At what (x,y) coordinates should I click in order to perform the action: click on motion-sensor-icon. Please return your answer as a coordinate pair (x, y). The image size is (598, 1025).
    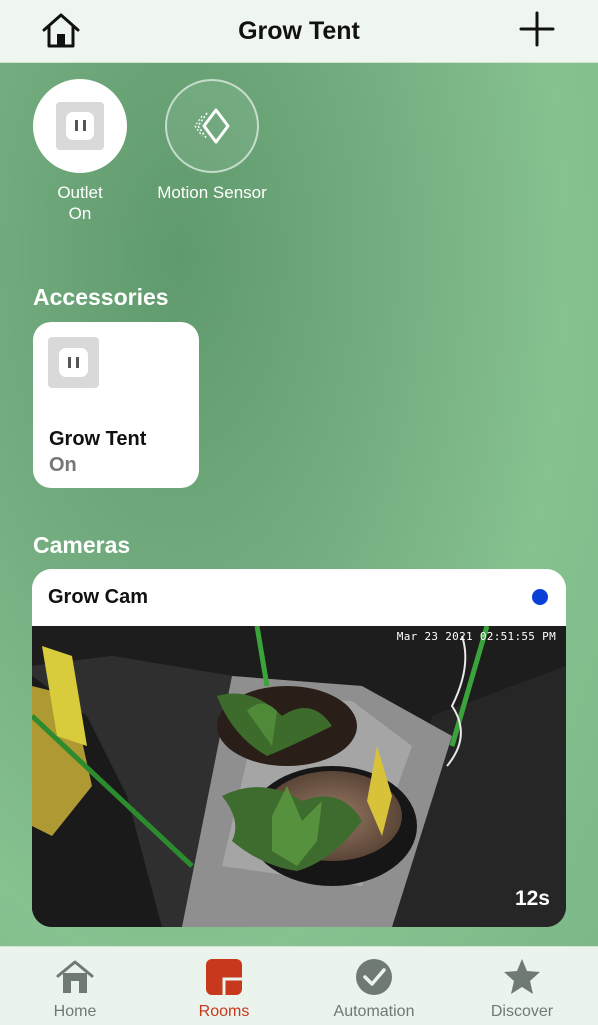
    Looking at the image, I should click on (212, 126).